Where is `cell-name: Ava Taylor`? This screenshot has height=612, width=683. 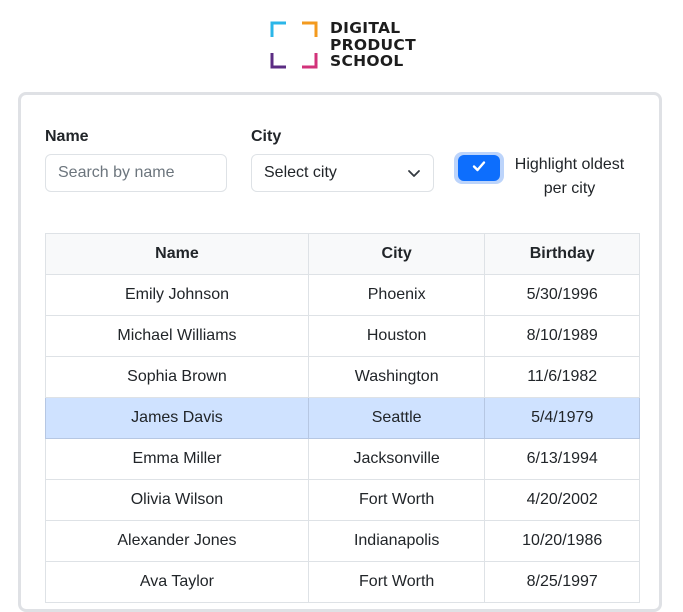 cell-name: Ava Taylor is located at coordinates (177, 582).